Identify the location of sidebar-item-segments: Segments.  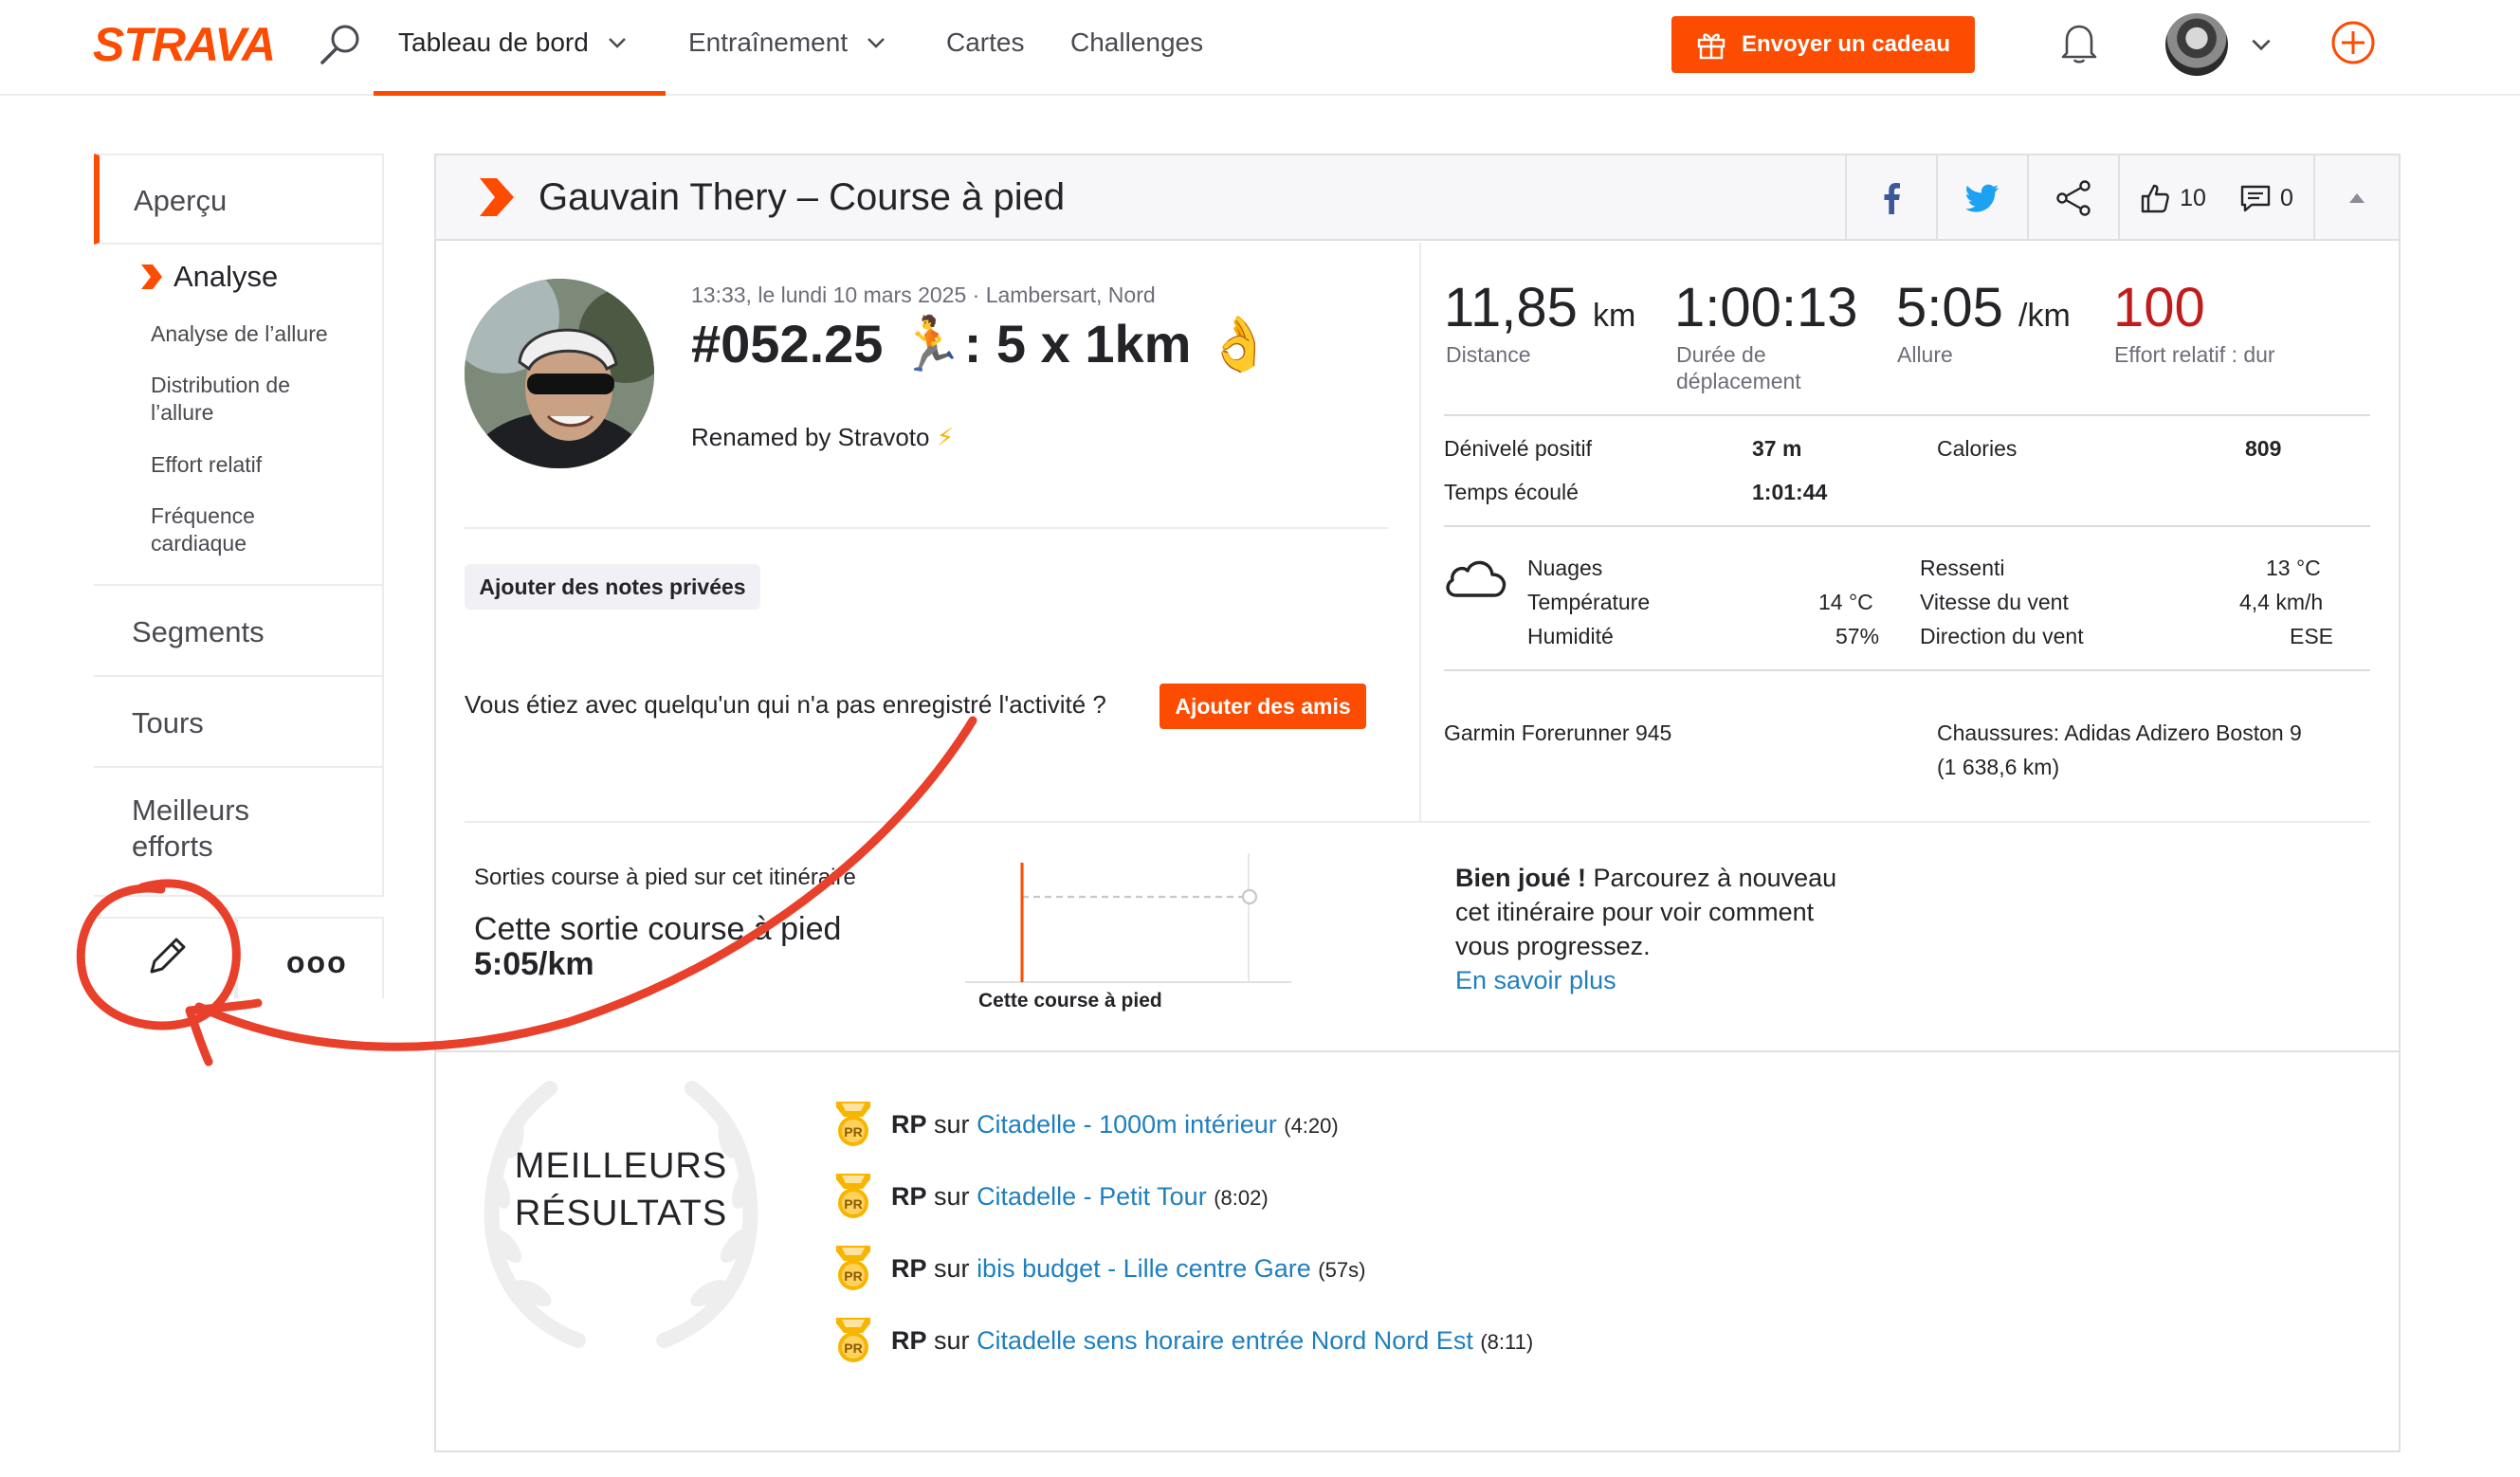
(239, 632).